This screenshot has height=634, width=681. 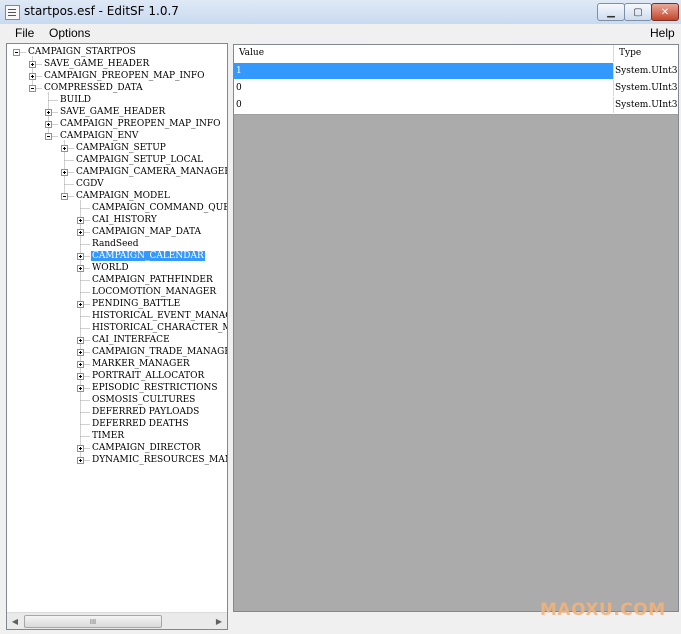 I want to click on scroll-left-arrow-icon: ◀, so click(x=15, y=621).